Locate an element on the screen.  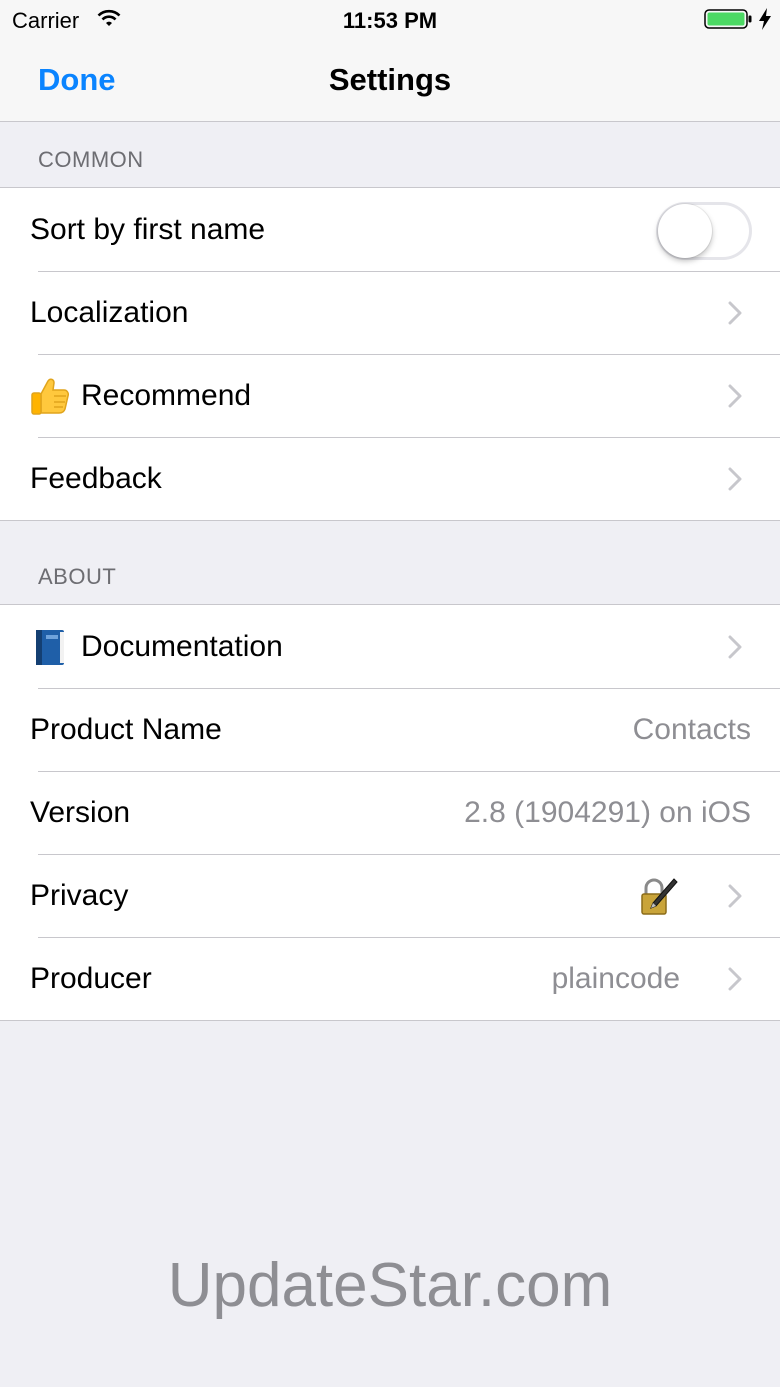
section-header-about: ABOUT is located at coordinates (77, 576).